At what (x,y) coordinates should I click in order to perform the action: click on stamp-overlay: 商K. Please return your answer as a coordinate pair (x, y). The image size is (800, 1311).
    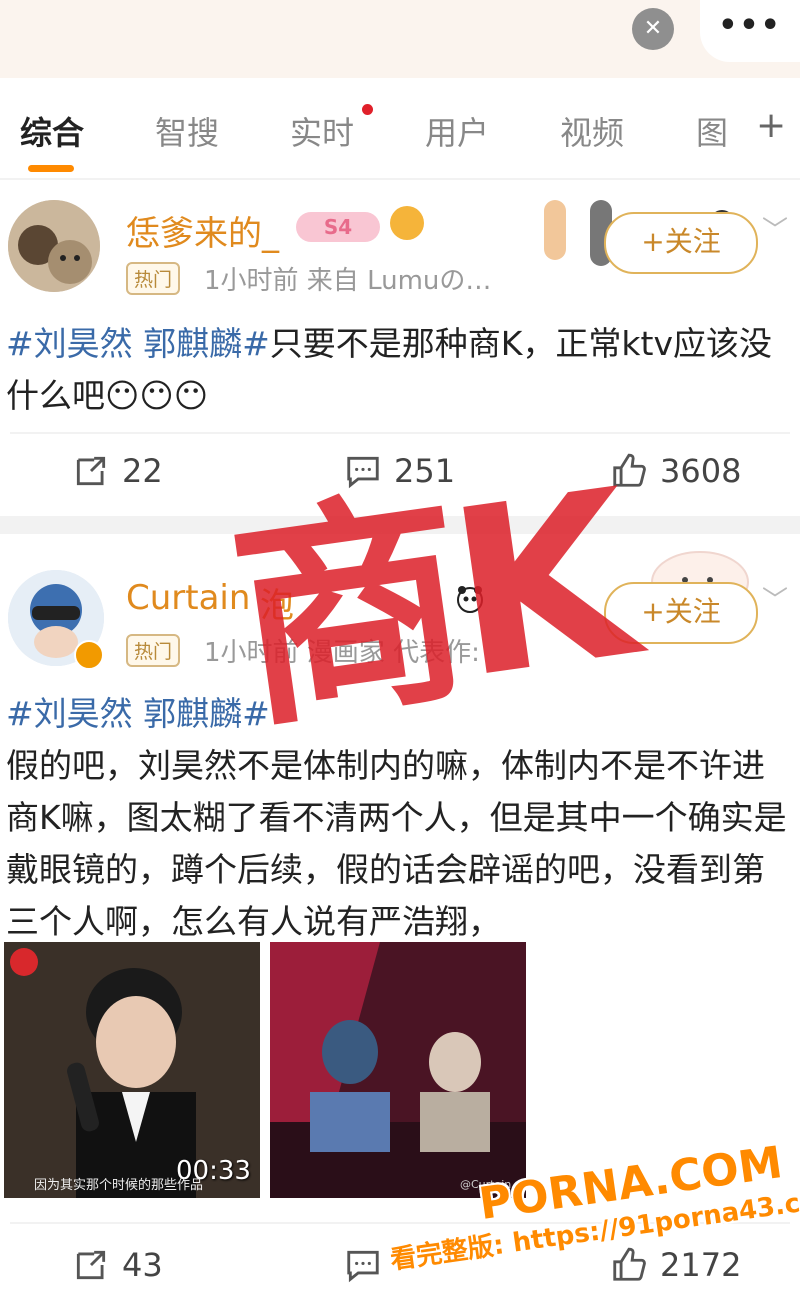
    Looking at the image, I should click on (429, 601).